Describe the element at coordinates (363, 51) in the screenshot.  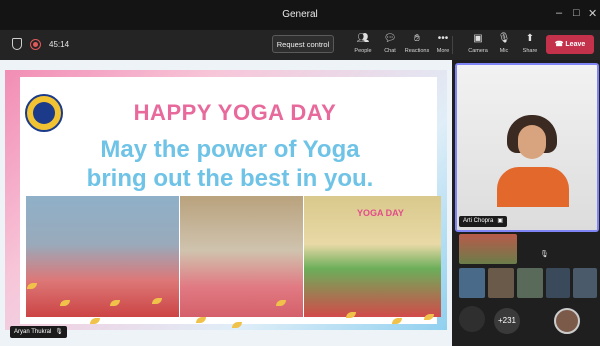
I see `people-label: People` at that location.